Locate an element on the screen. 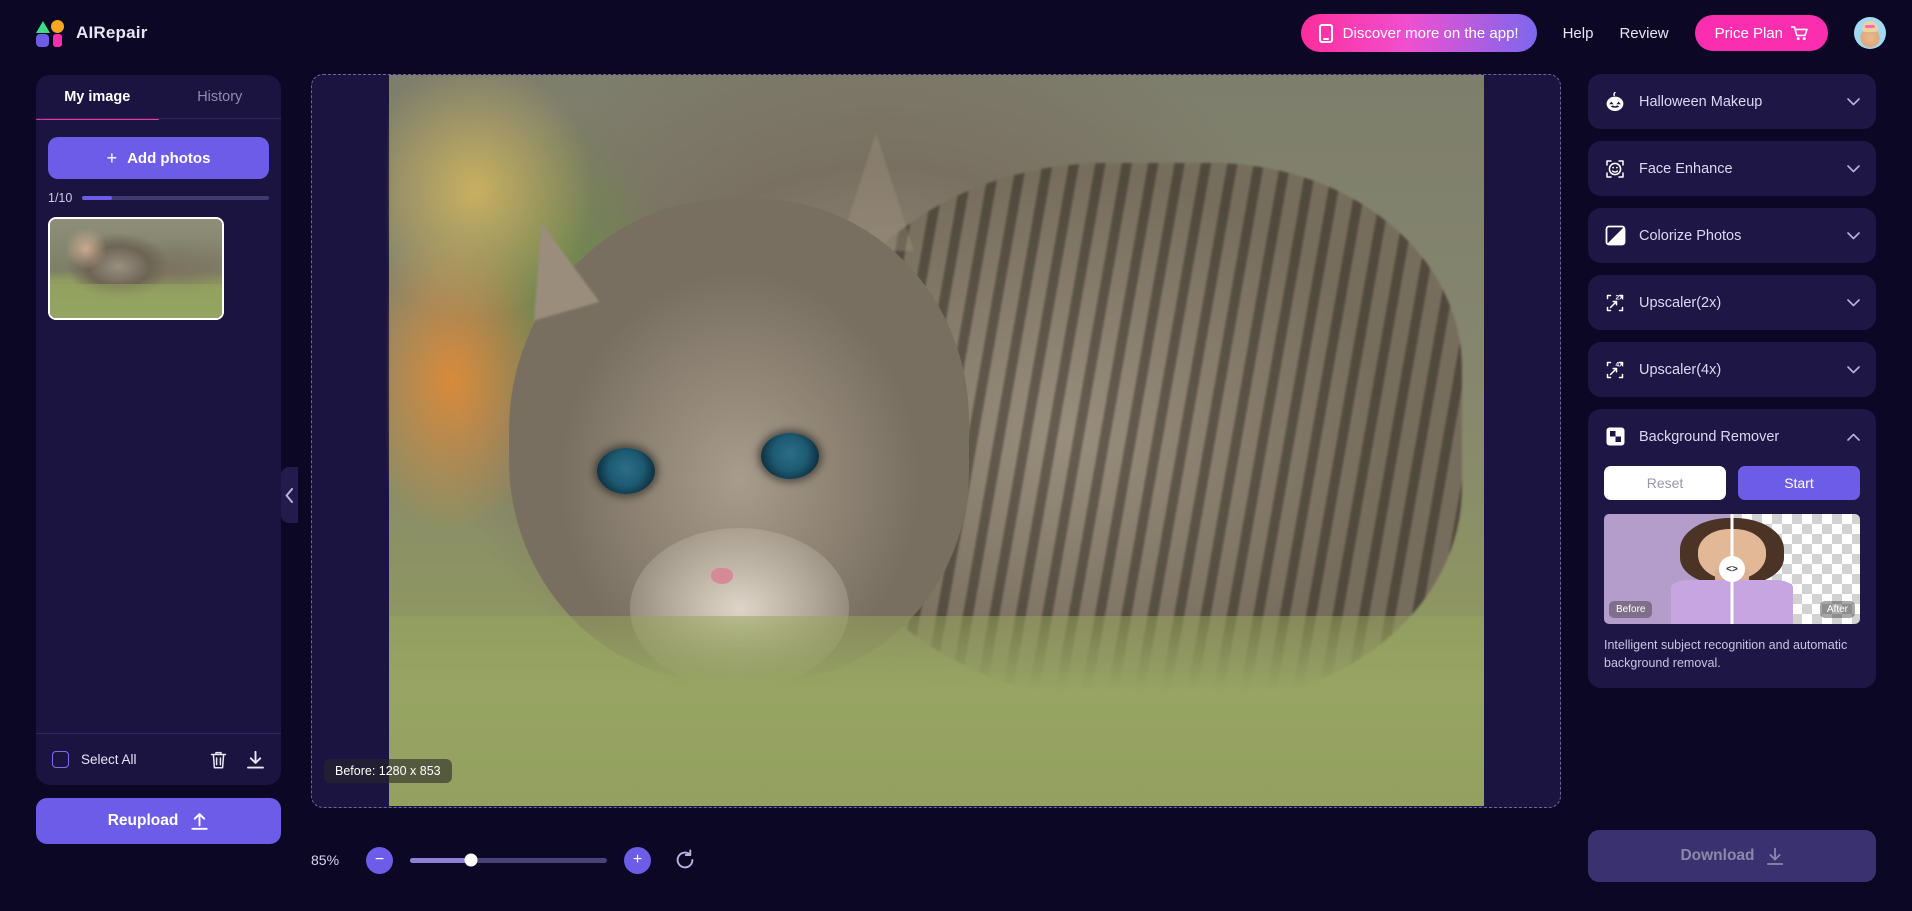 The image size is (1912, 911). reset-button: Reset is located at coordinates (1665, 483).